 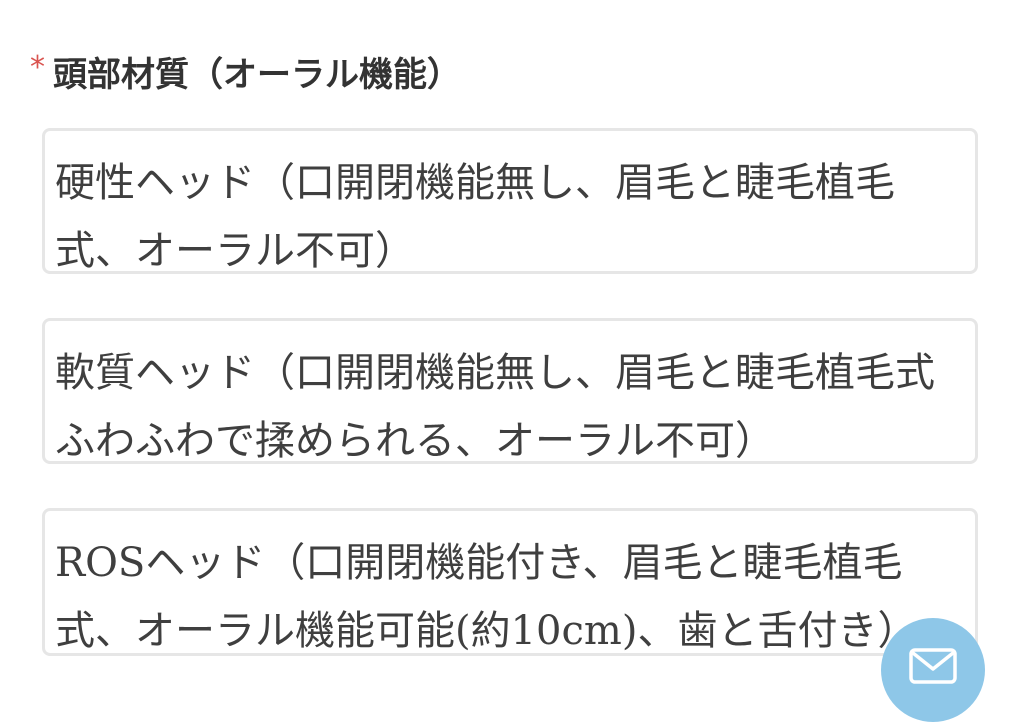 What do you see at coordinates (495, 407) in the screenshot?
I see `option-label: 軟質ヘッド（口開閉機能無し、眉毛と睫毛植毛式ふわふわで揉められる、オーラル不可）` at bounding box center [495, 407].